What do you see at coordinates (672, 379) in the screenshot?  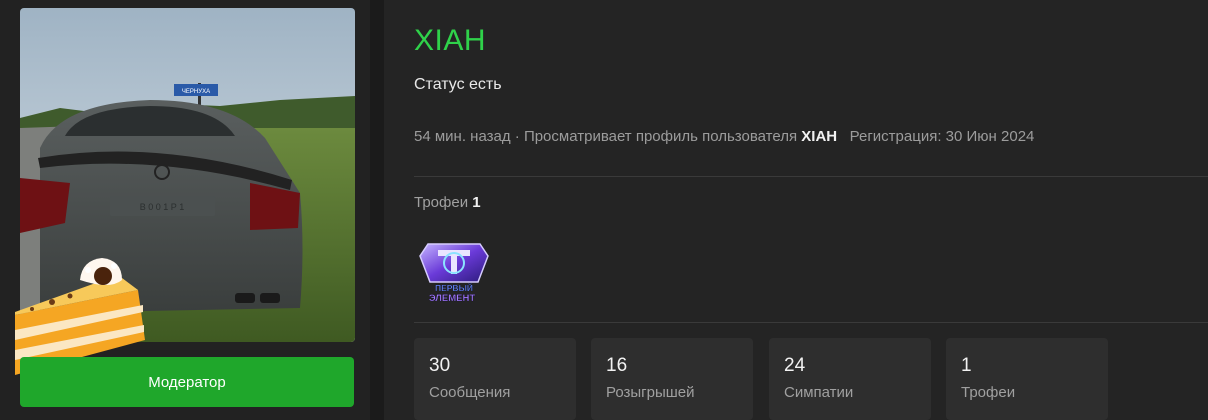 I see `stat-giveaways: 16 Розыгрышей` at bounding box center [672, 379].